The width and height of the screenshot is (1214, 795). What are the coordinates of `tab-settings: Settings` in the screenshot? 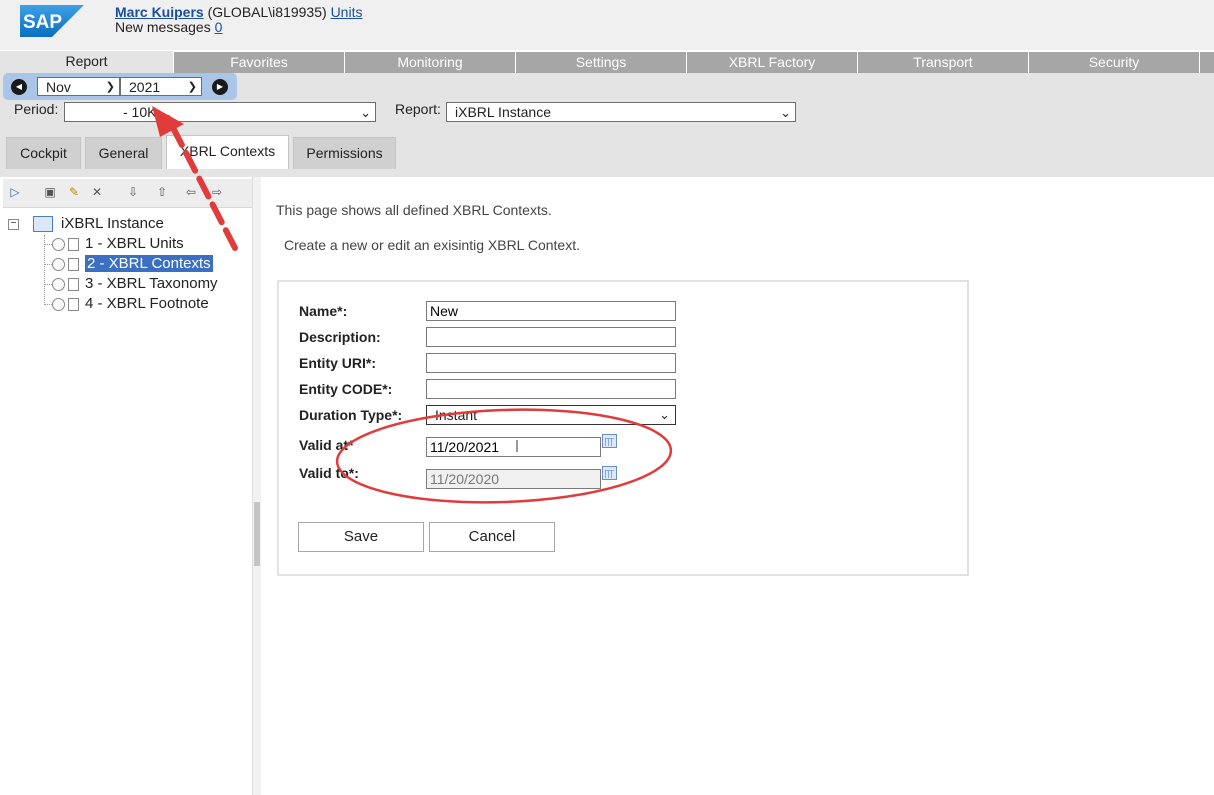 It's located at (601, 62).